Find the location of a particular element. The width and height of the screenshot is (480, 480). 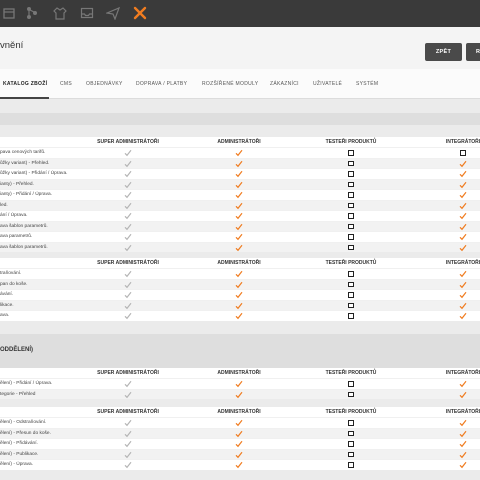

tab-cms: CMS is located at coordinates (66, 84).